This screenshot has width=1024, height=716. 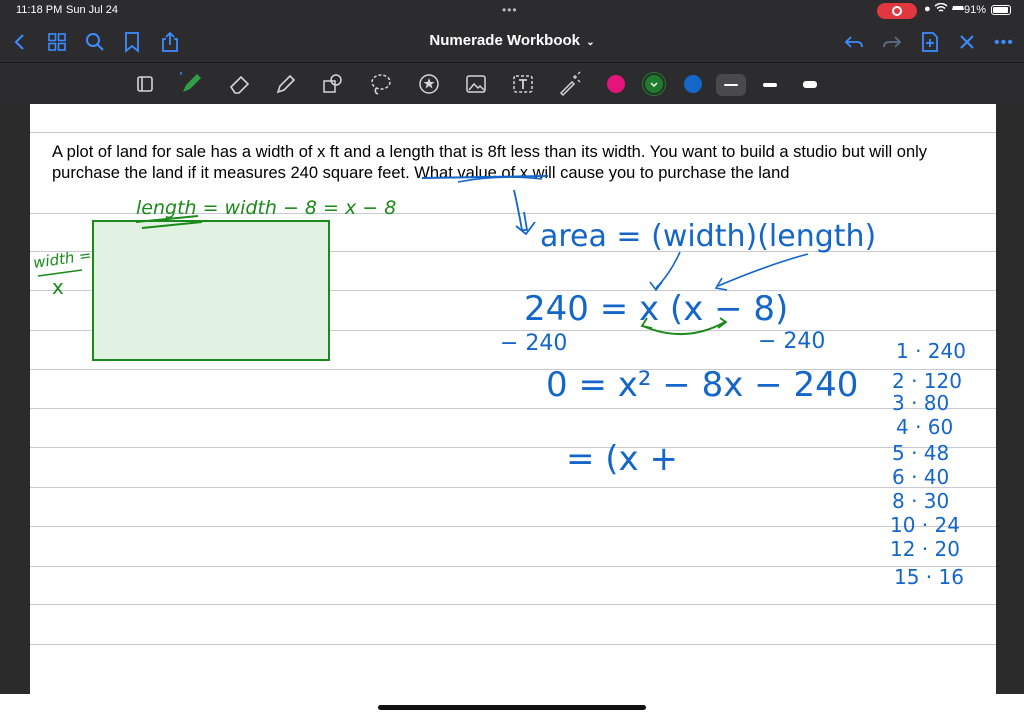 I want to click on factor-pair: 1 · 240, so click(x=931, y=351).